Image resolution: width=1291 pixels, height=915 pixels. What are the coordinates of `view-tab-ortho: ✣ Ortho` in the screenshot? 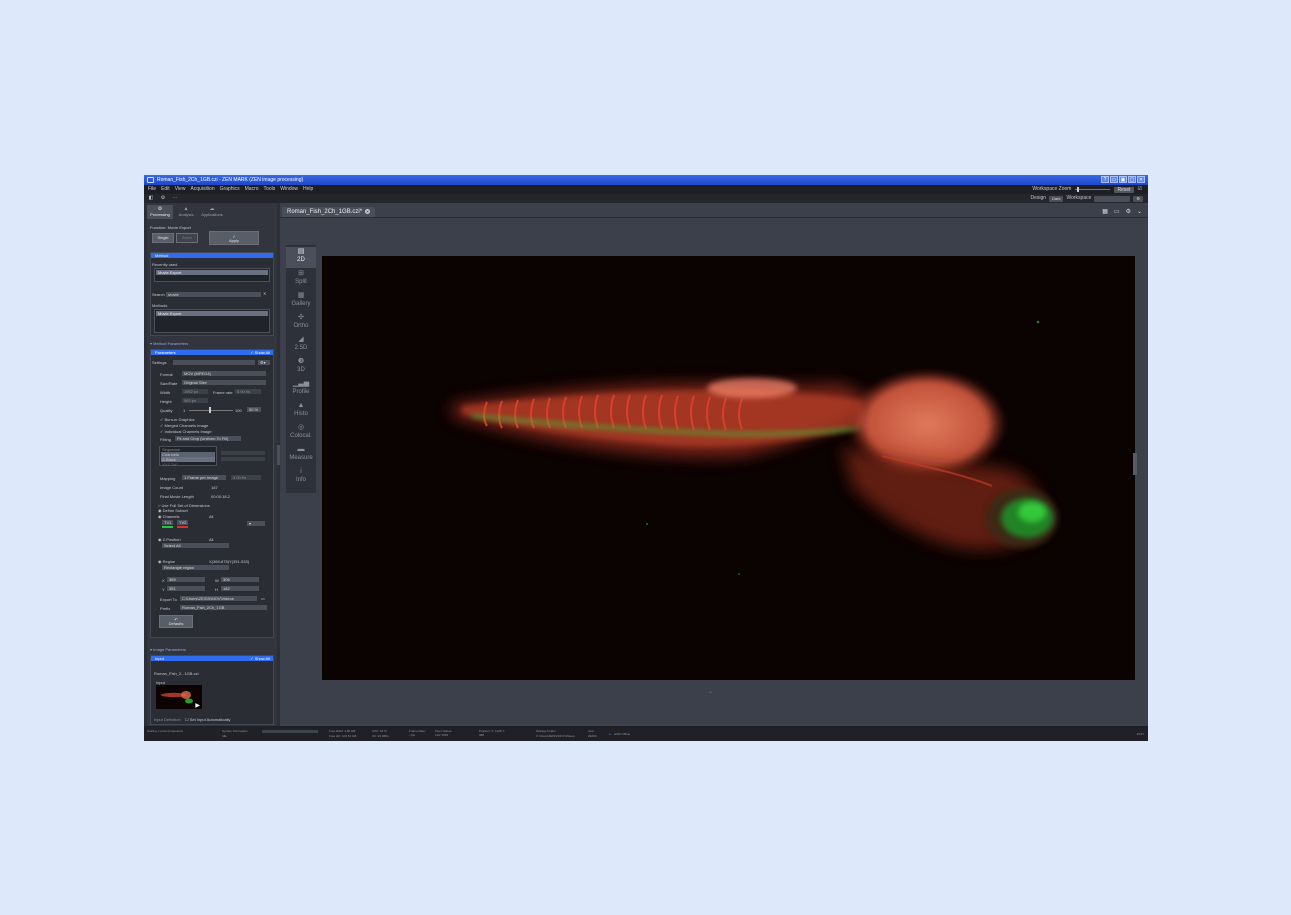 It's located at (301, 323).